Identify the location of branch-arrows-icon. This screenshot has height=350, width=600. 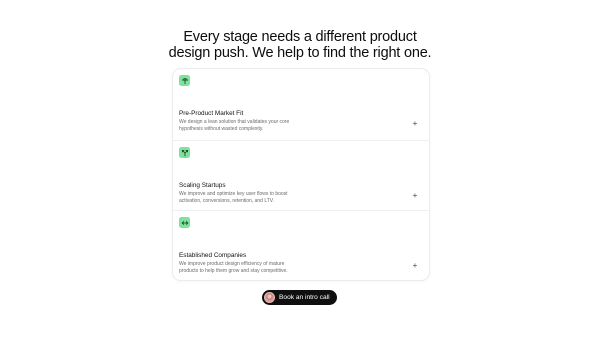
(184, 152).